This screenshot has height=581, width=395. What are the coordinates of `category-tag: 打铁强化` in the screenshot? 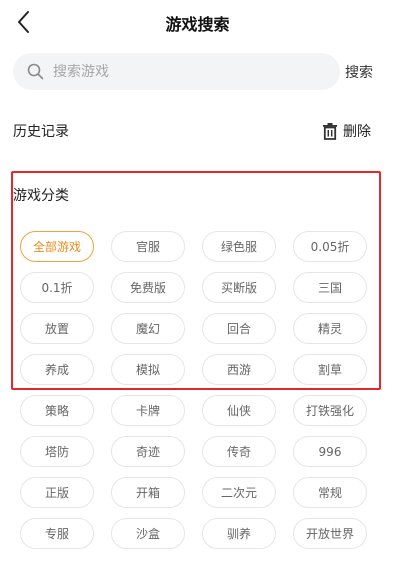 It's located at (330, 410).